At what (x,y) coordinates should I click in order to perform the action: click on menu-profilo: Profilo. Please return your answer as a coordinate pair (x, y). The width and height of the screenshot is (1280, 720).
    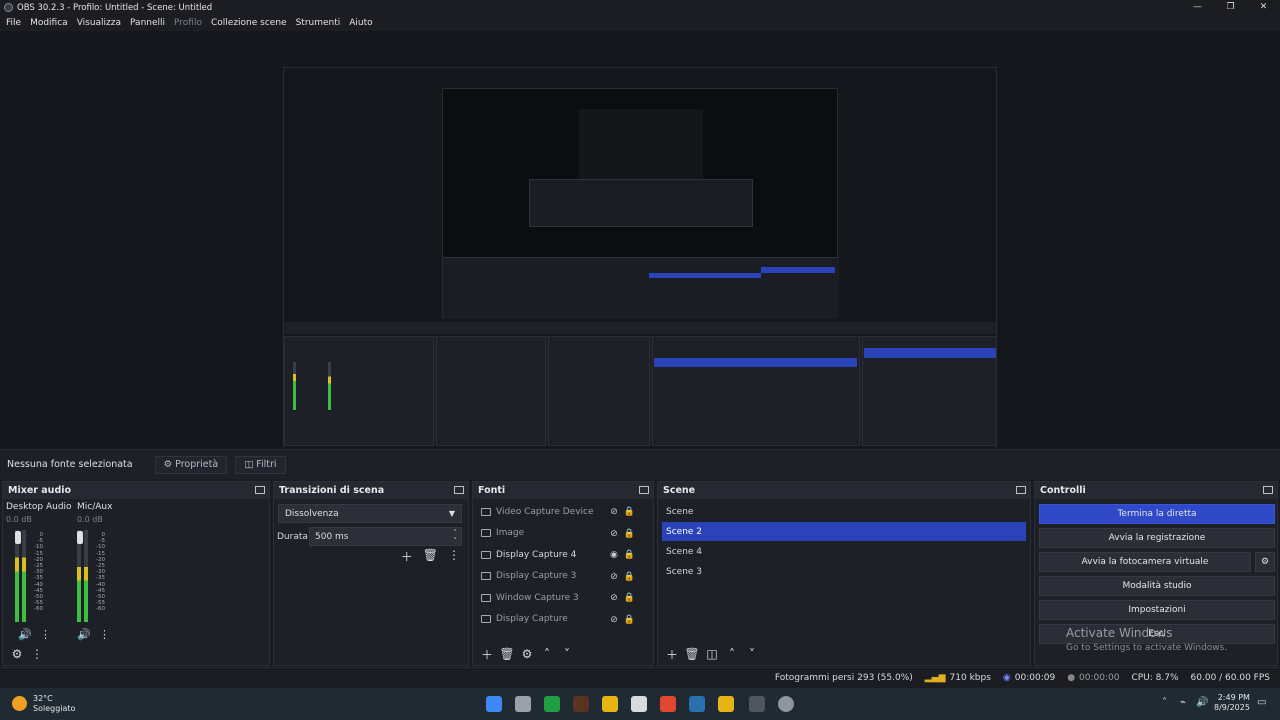
    Looking at the image, I should click on (188, 23).